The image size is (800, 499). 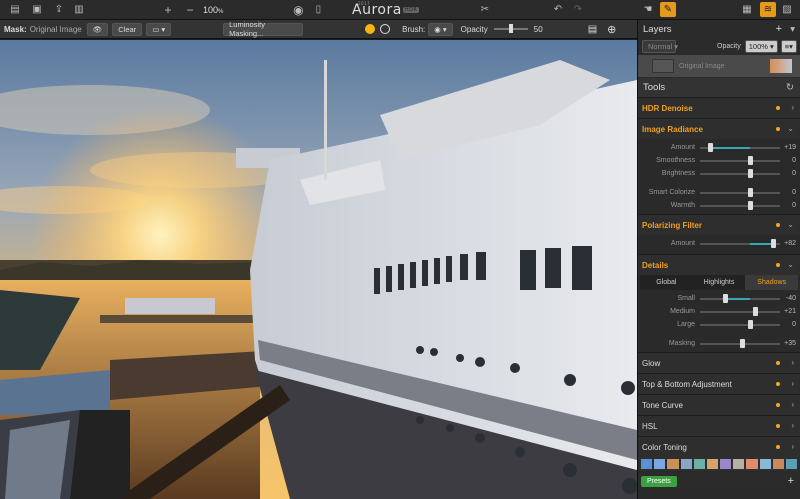 What do you see at coordinates (59, 10) in the screenshot?
I see `share-icon: ⇪` at bounding box center [59, 10].